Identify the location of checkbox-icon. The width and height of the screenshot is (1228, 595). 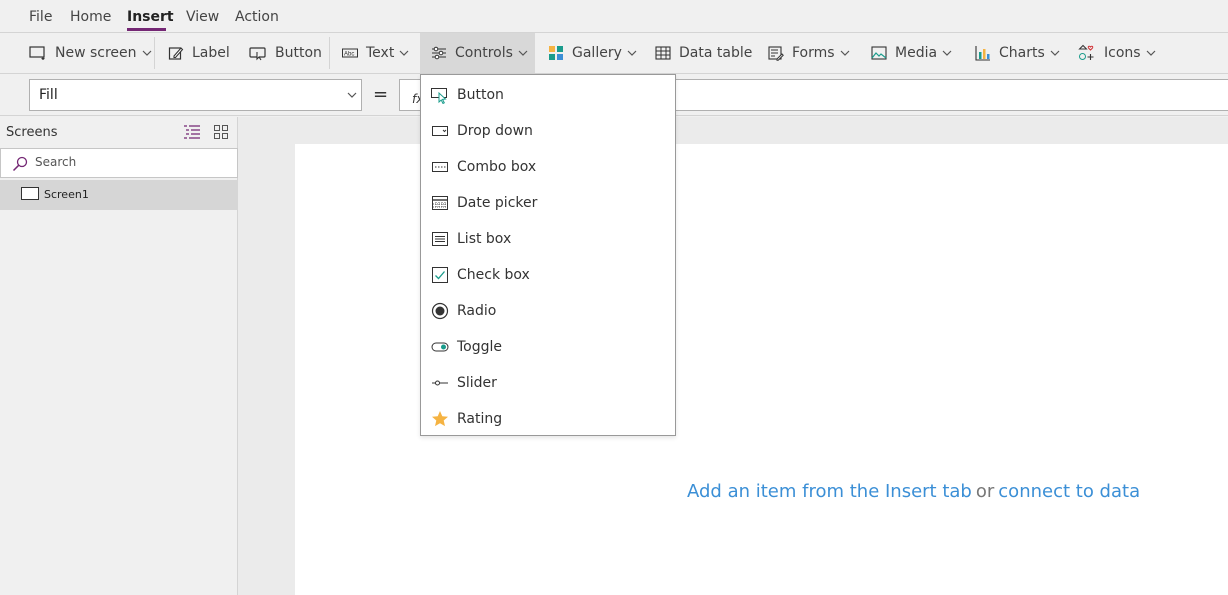
(440, 275).